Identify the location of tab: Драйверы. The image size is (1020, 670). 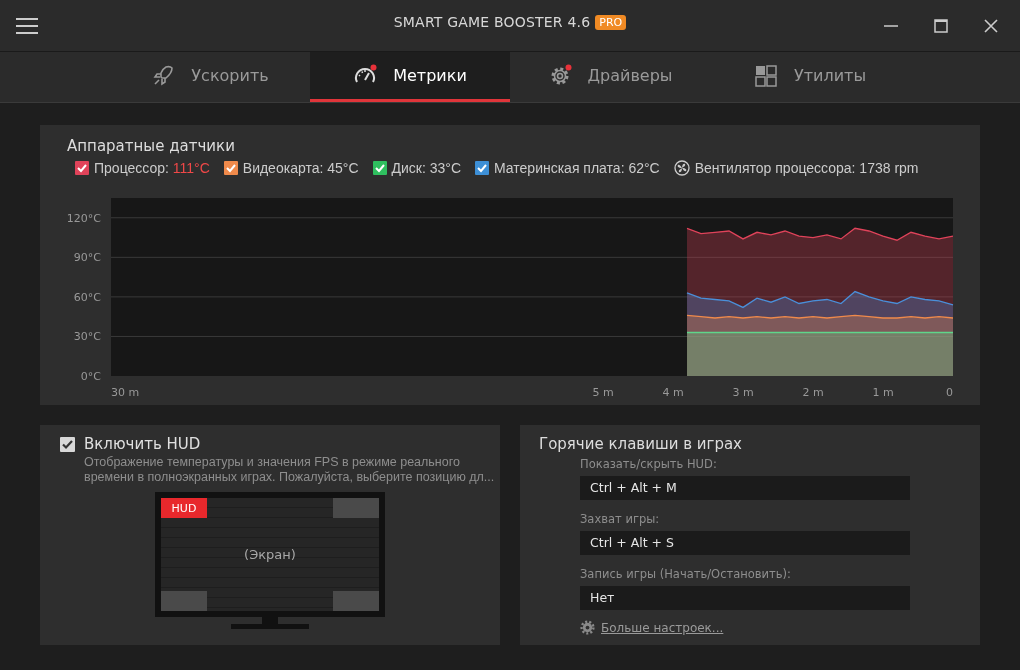
(610, 77).